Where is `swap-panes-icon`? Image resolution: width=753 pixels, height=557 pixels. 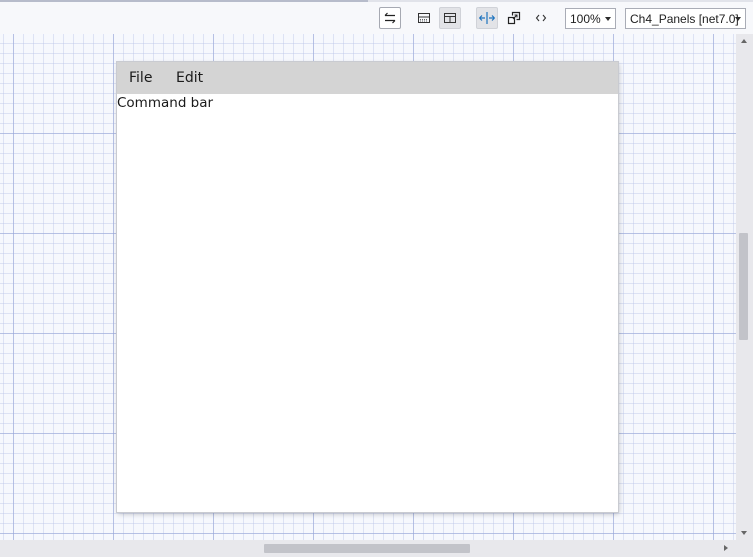
swap-panes-icon is located at coordinates (390, 18).